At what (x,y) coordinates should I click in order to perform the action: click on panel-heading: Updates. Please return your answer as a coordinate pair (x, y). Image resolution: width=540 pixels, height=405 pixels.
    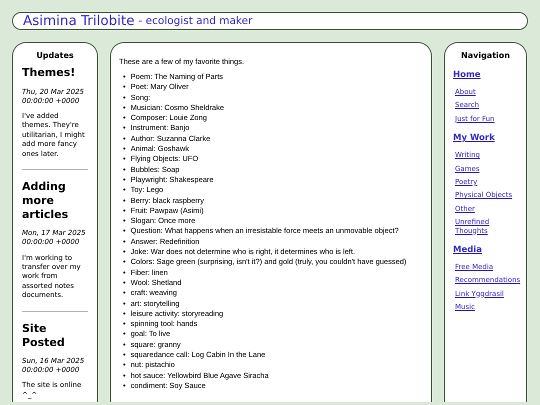
    Looking at the image, I should click on (55, 55).